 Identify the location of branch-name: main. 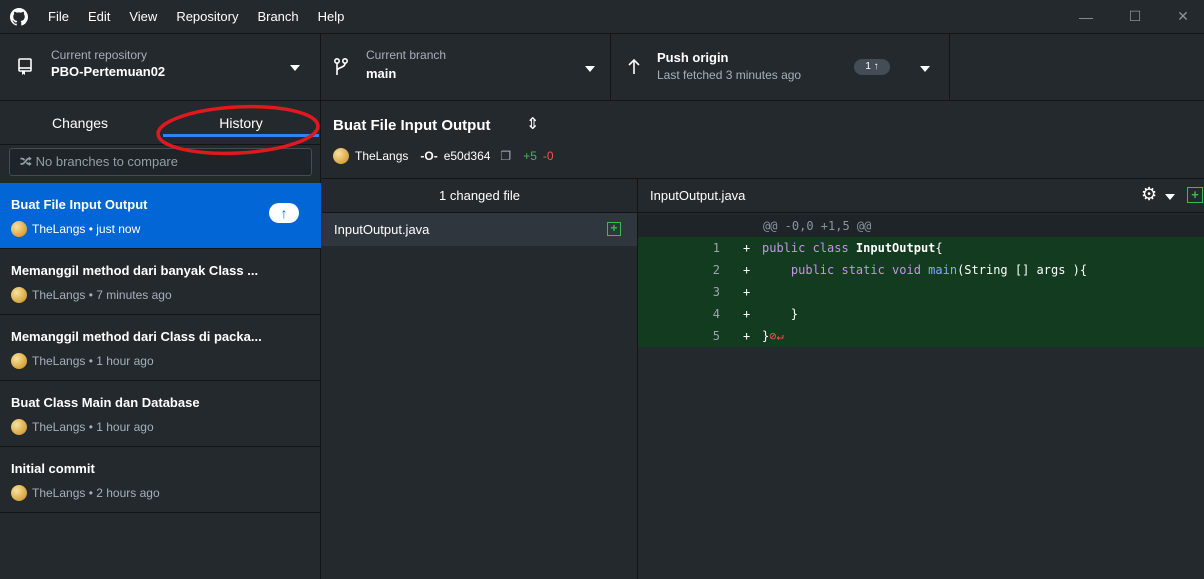
(381, 73).